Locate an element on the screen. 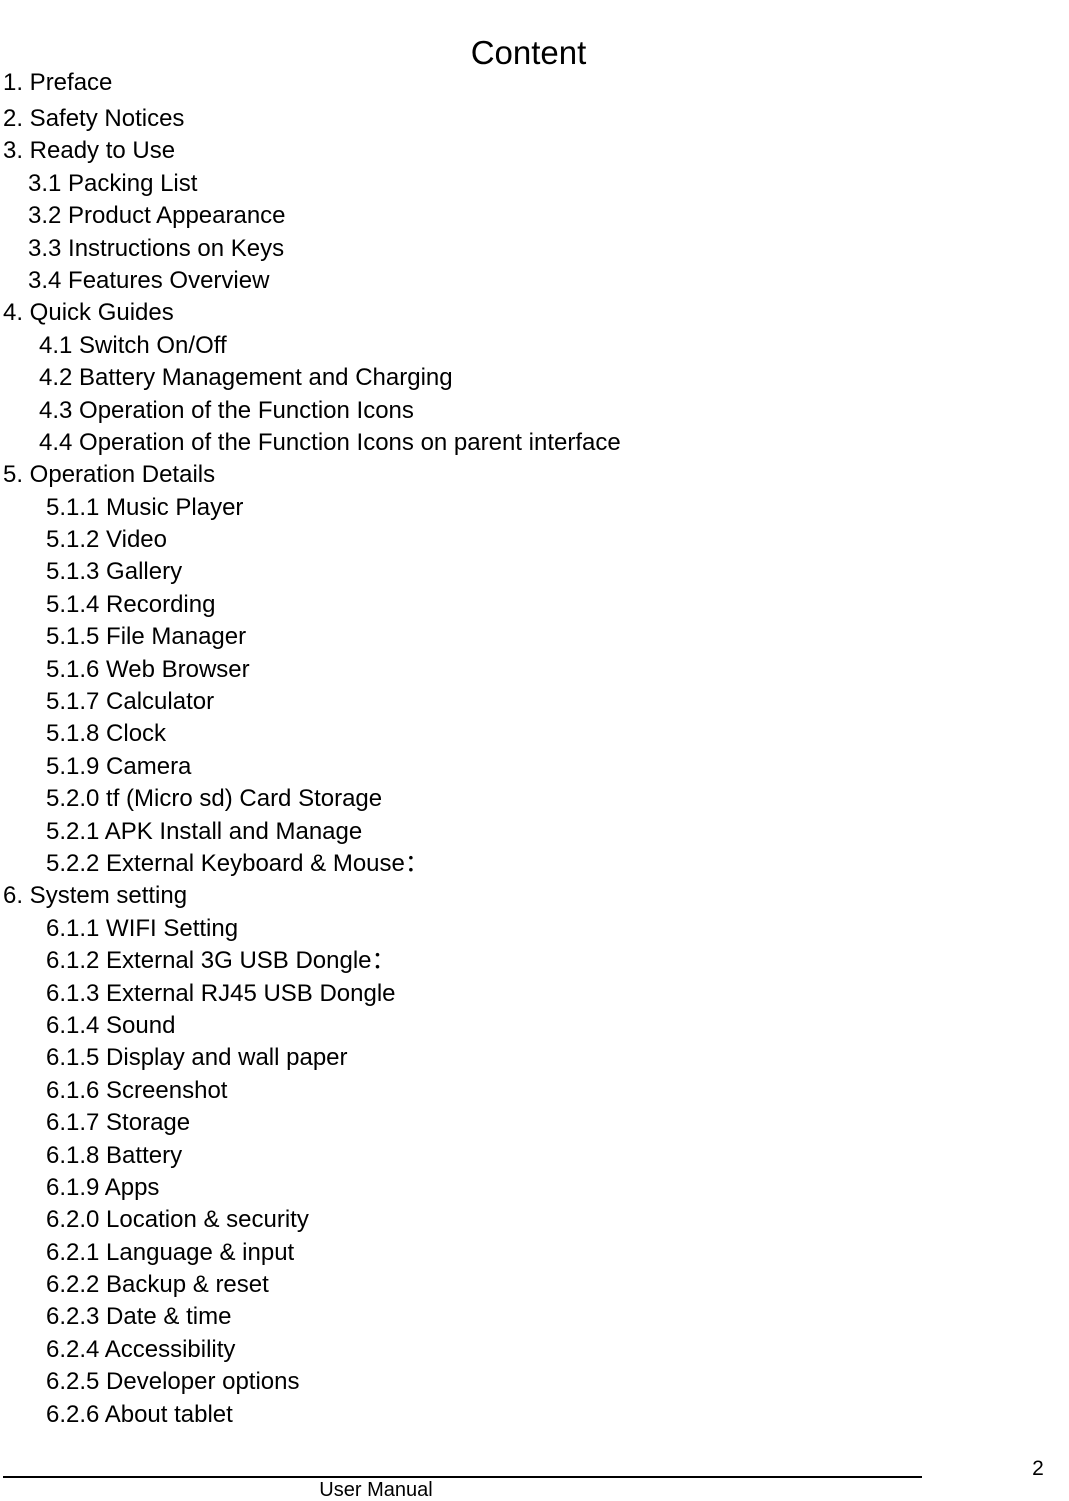 This screenshot has width=1069, height=1501. toc-entry: 6.1.9 Apps is located at coordinates (534, 1188).